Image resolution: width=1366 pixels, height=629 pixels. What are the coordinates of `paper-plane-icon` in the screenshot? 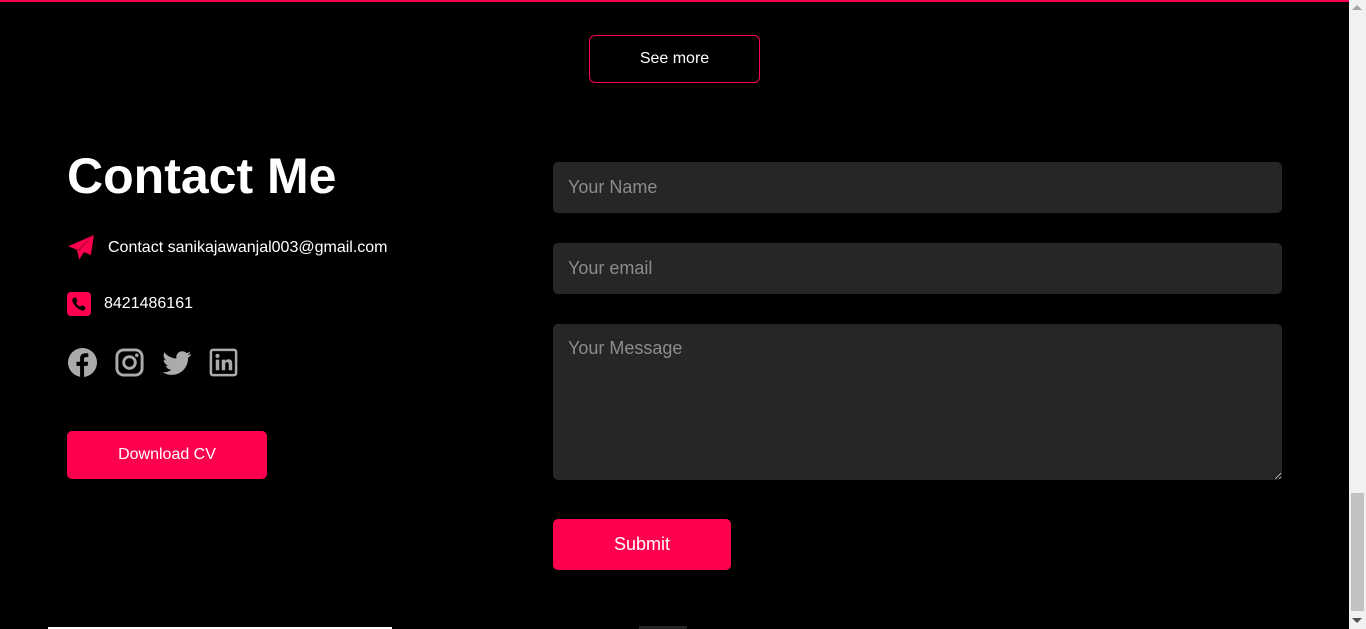 It's located at (81, 248).